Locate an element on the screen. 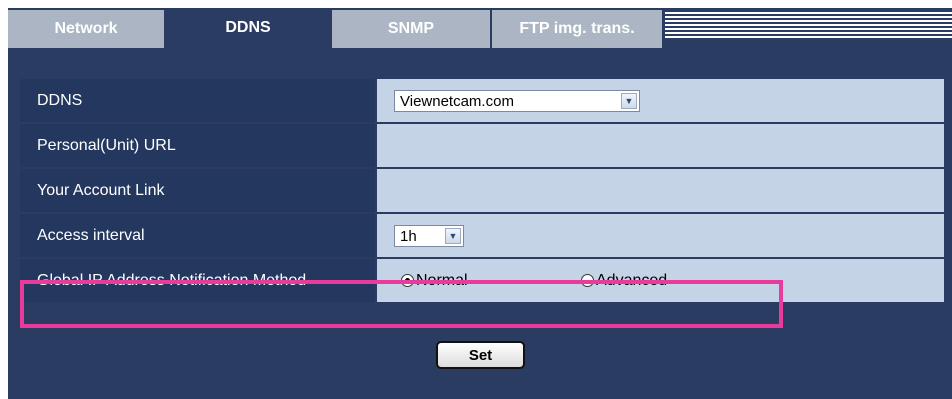 The image size is (952, 399). account-link-value-cell is located at coordinates (660, 190).